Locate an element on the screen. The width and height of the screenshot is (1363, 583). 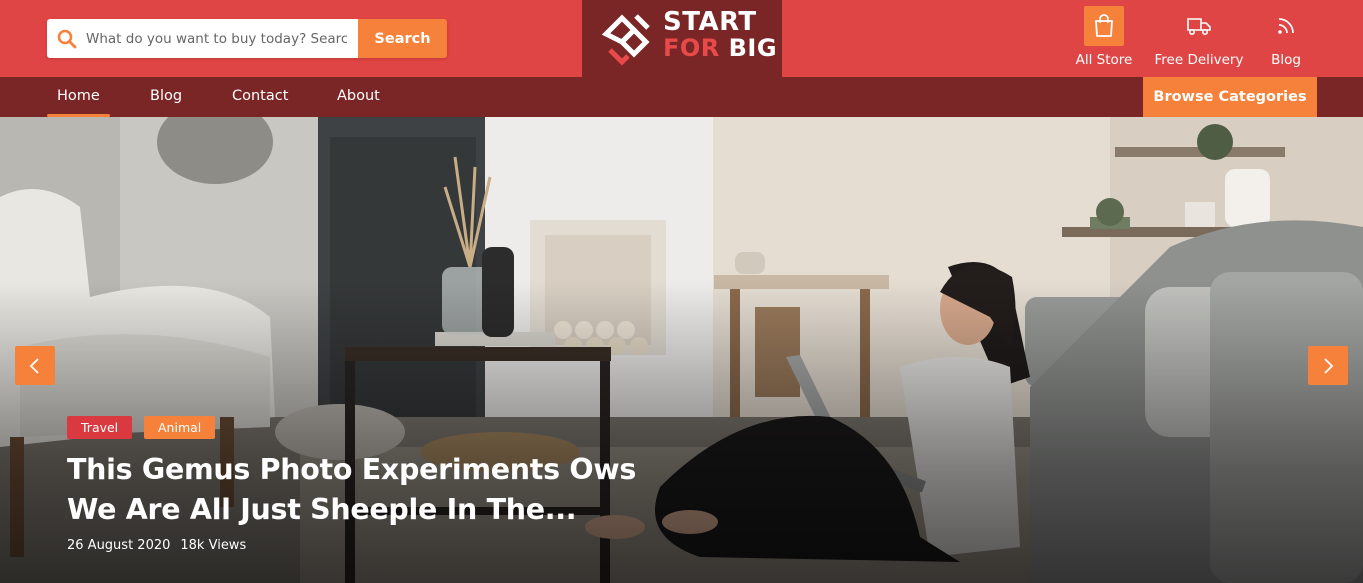
logo-wordmark: START FOR BIG is located at coordinates (720, 35).